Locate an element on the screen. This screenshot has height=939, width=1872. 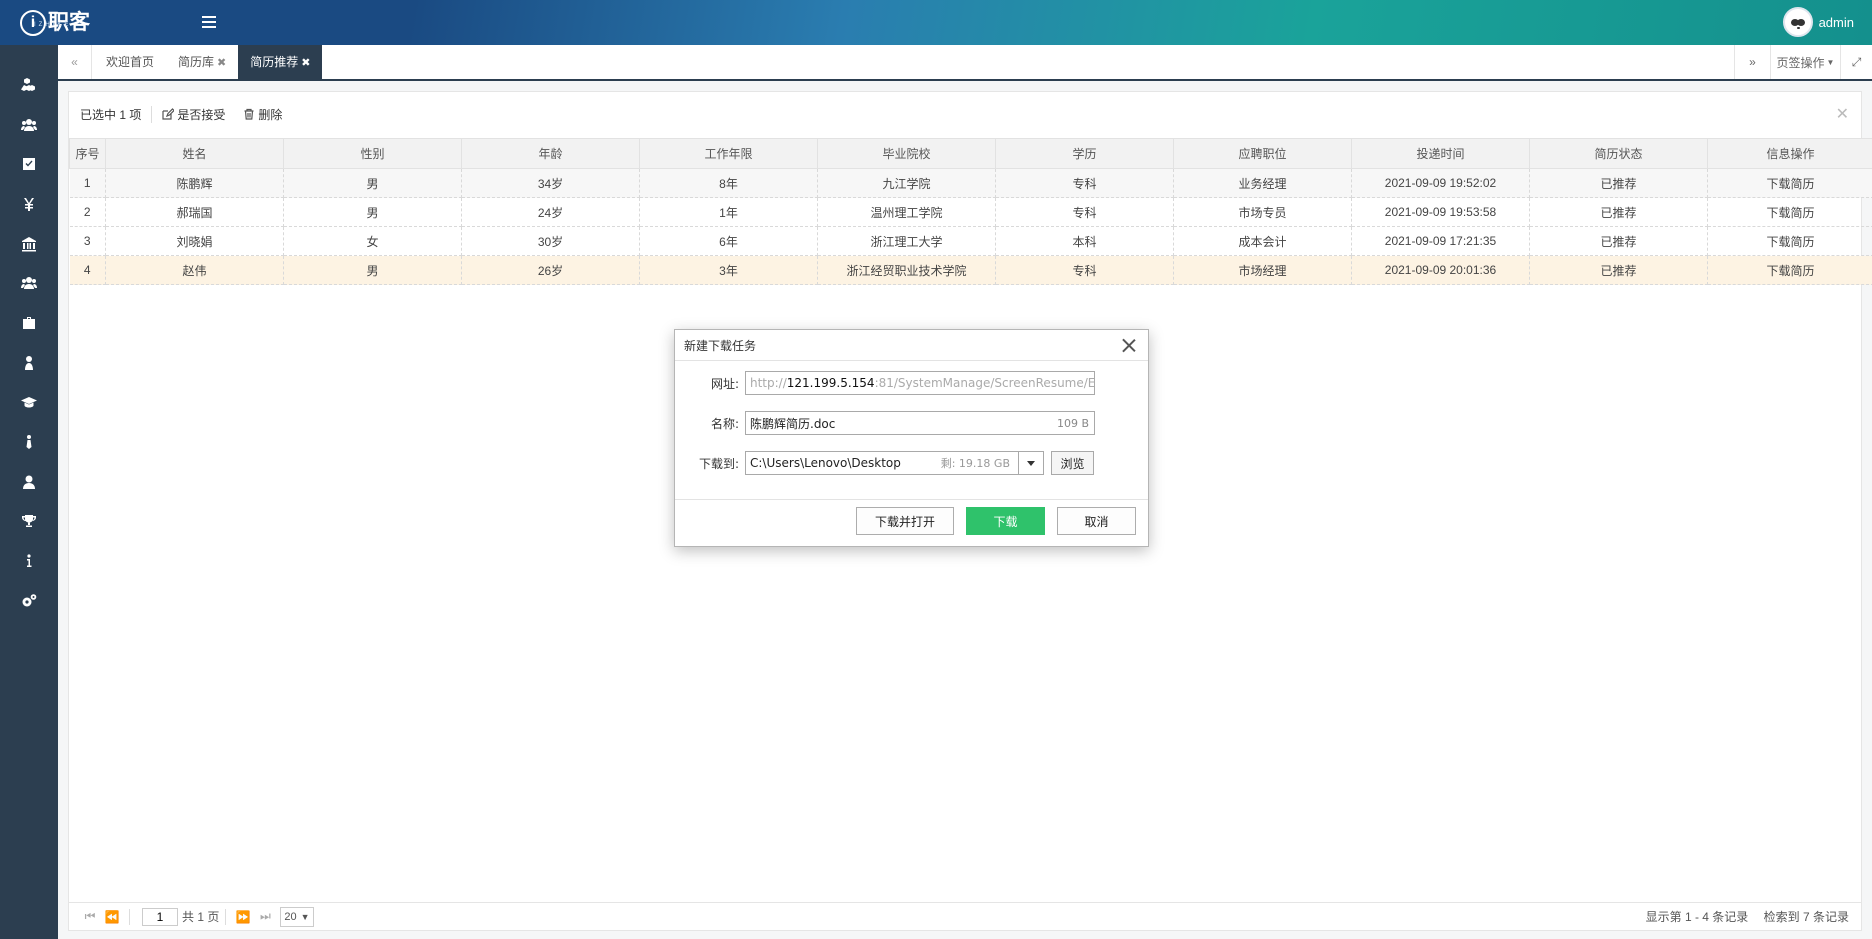
gears-icon is located at coordinates (29, 600).